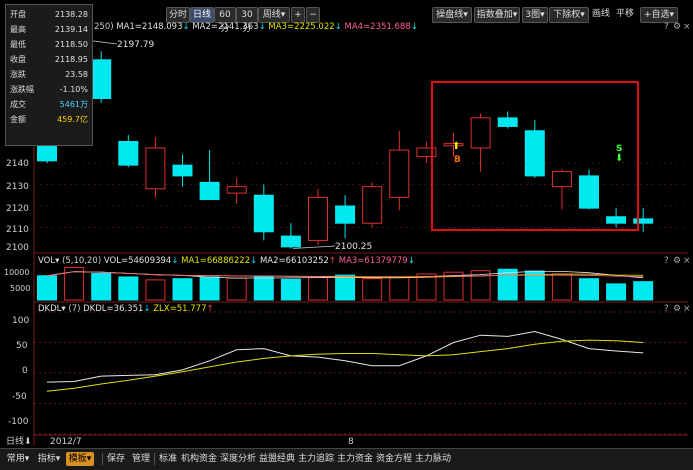 The image size is (693, 470). What do you see at coordinates (277, 459) in the screenshot?
I see `tab-classic: 益盟经典` at bounding box center [277, 459].